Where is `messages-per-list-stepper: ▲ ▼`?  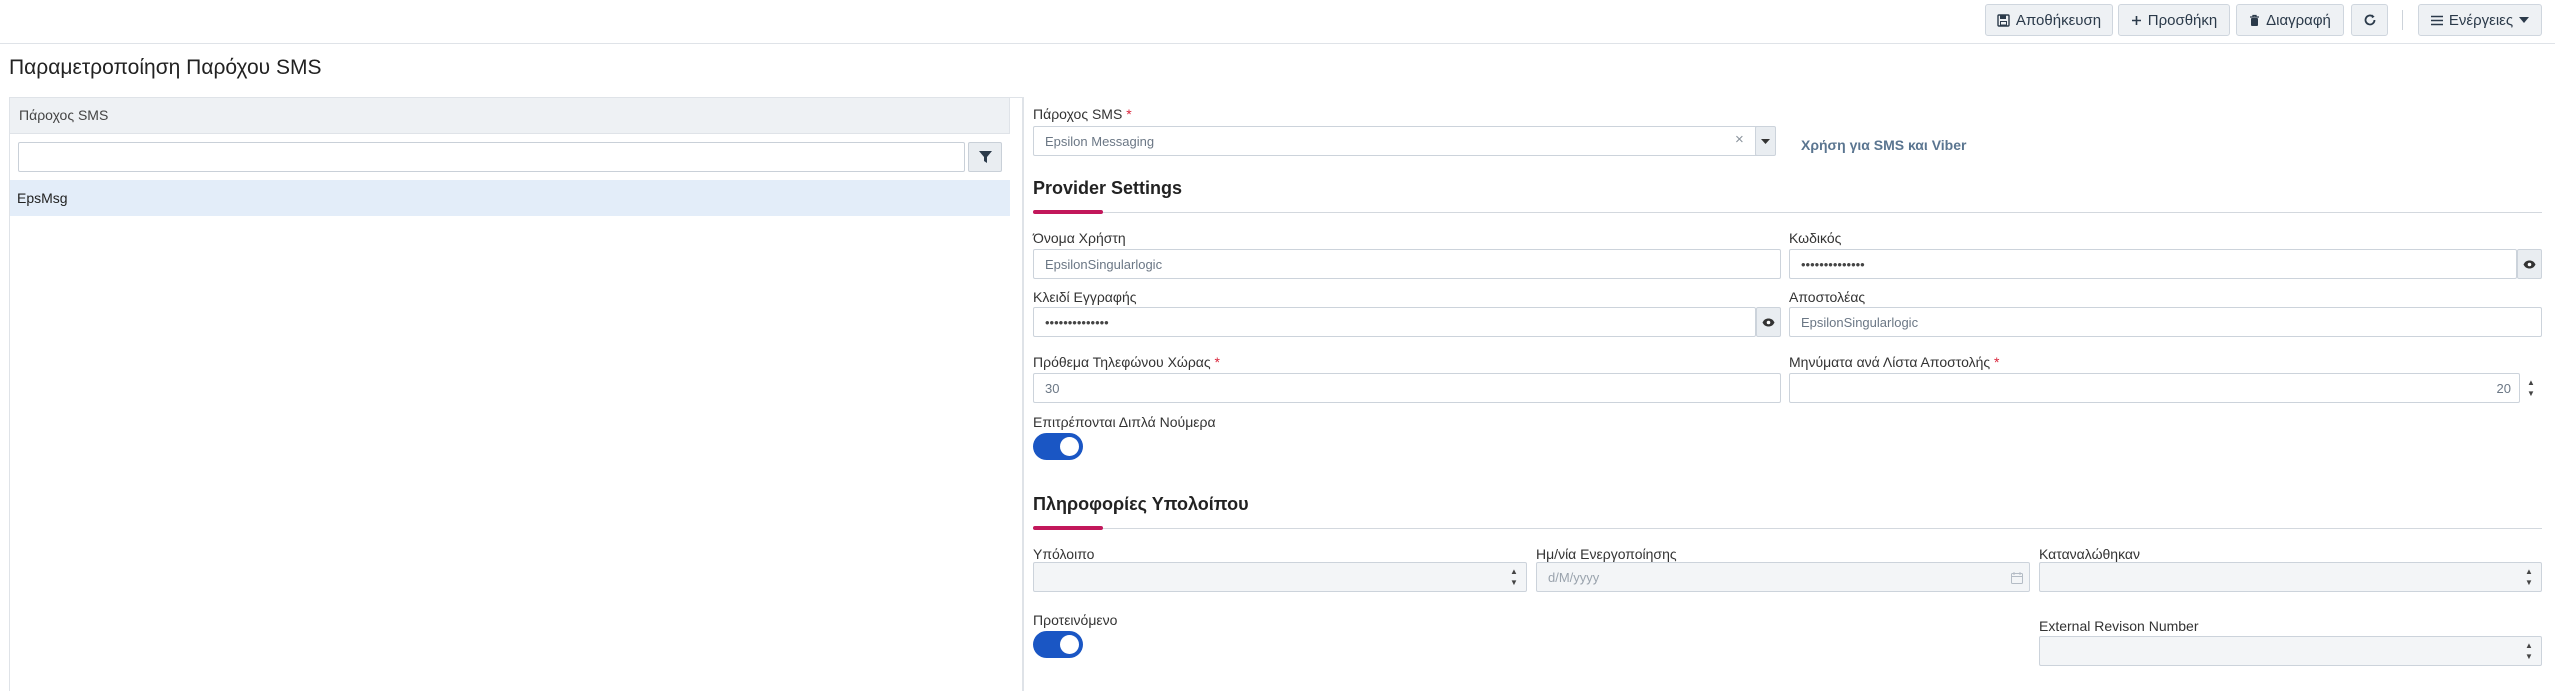
messages-per-list-stepper: ▲ ▼ is located at coordinates (2531, 388).